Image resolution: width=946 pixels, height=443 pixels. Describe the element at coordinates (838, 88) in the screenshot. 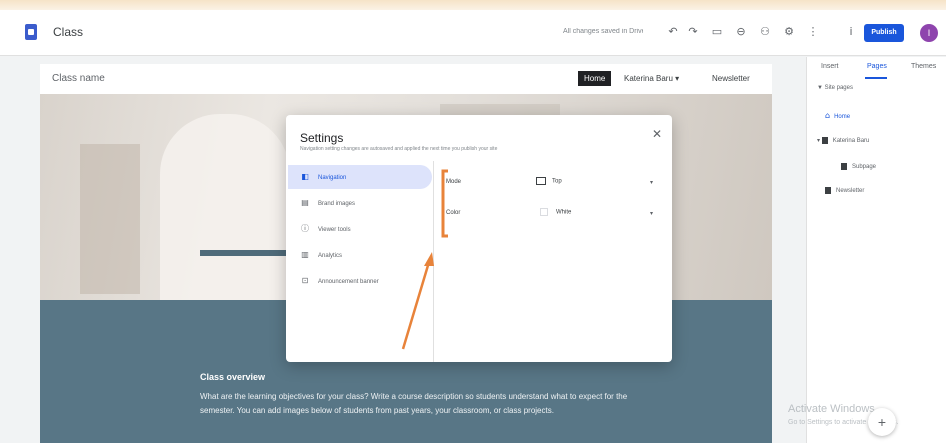

I see `site-pages-label: Site pages` at that location.